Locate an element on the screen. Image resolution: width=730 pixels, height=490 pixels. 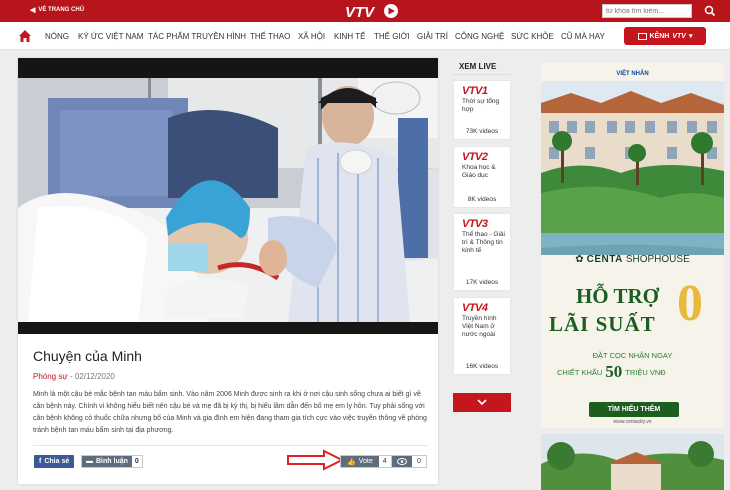
nav-item-nong: NÓNG is located at coordinates (57, 36).